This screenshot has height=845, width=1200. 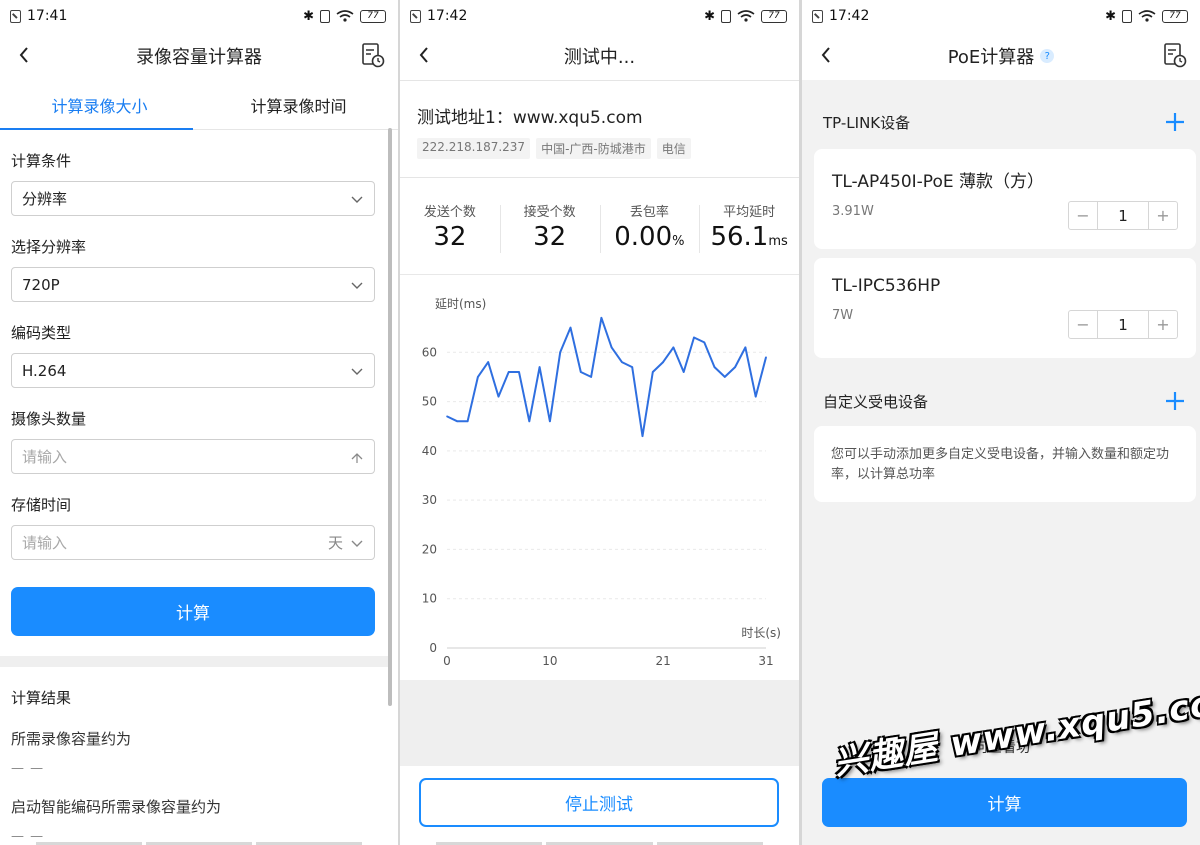 What do you see at coordinates (593, 148) in the screenshot?
I see `location-tag: 中国-广西-防城港市` at bounding box center [593, 148].